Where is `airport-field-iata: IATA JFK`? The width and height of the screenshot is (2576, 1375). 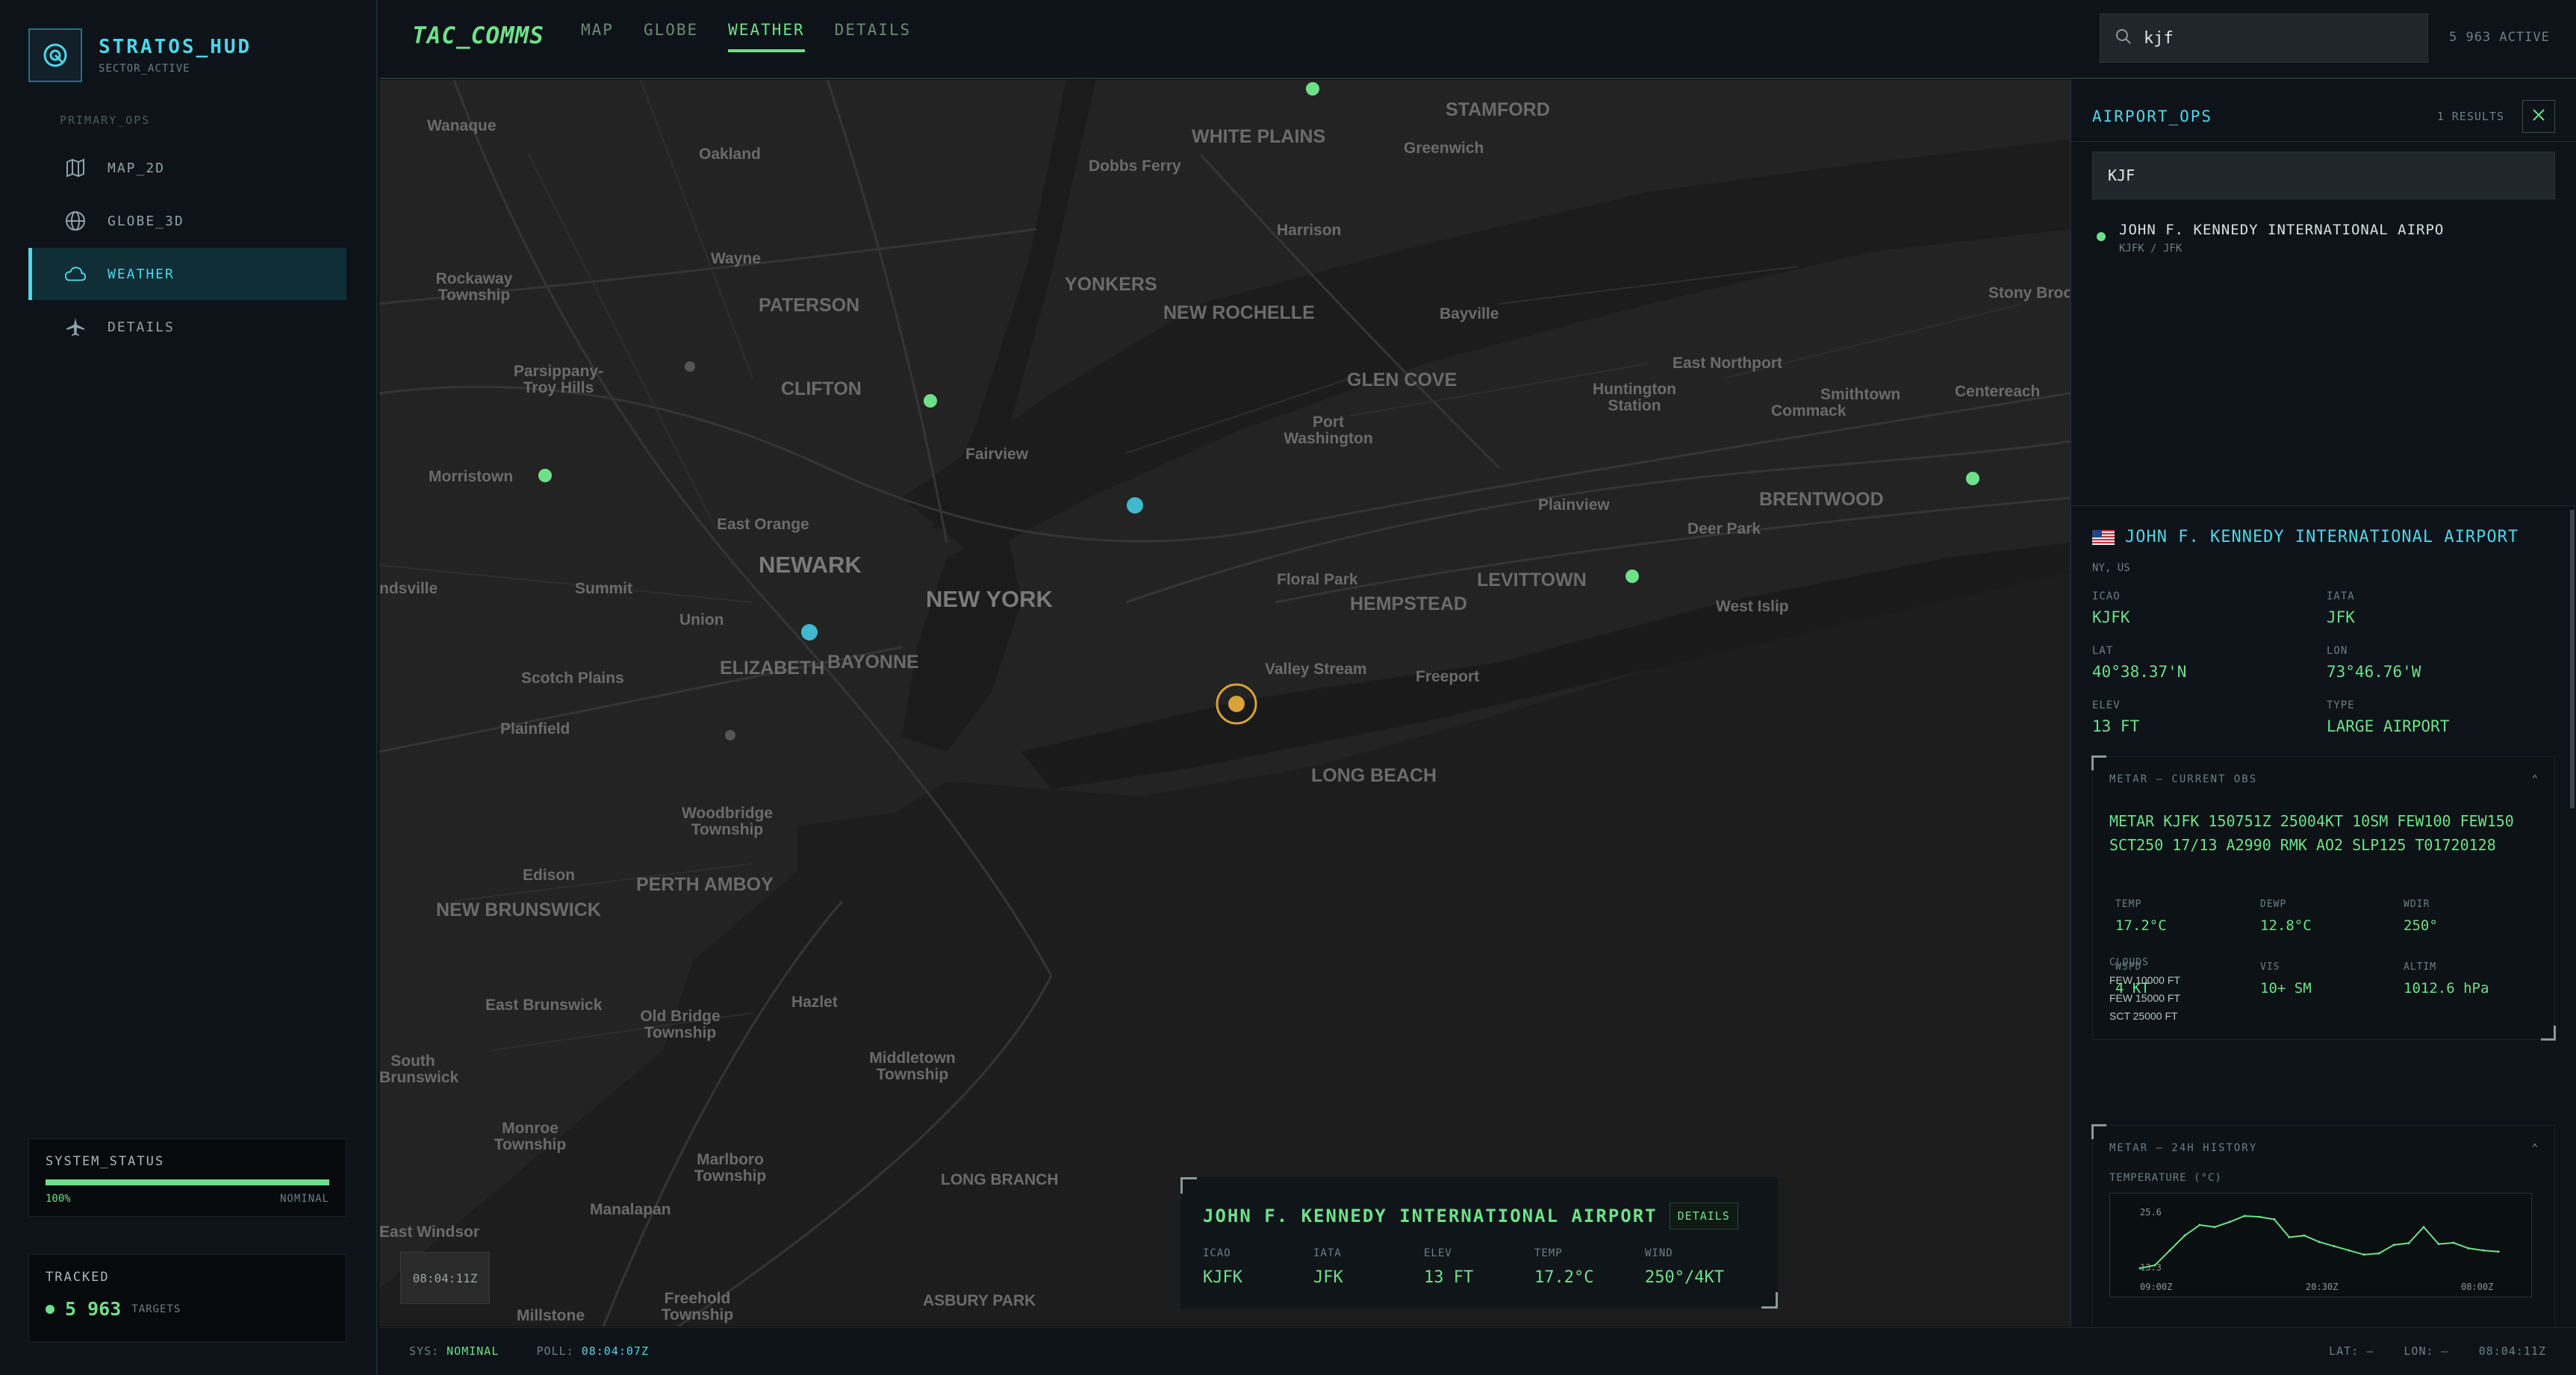
airport-field-iata: IATA JFK is located at coordinates (2439, 608).